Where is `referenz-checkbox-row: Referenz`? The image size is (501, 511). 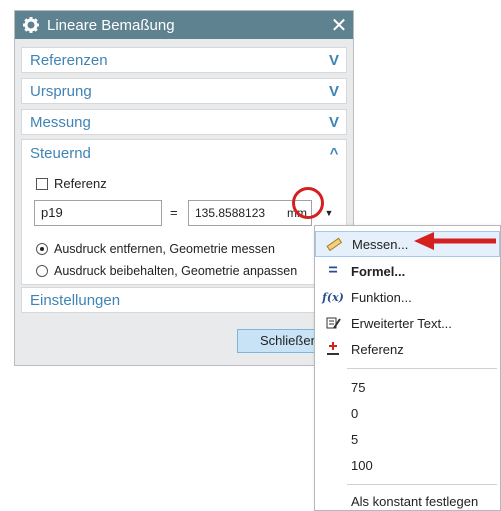
referenz-checkbox-row: Referenz is located at coordinates (71, 183).